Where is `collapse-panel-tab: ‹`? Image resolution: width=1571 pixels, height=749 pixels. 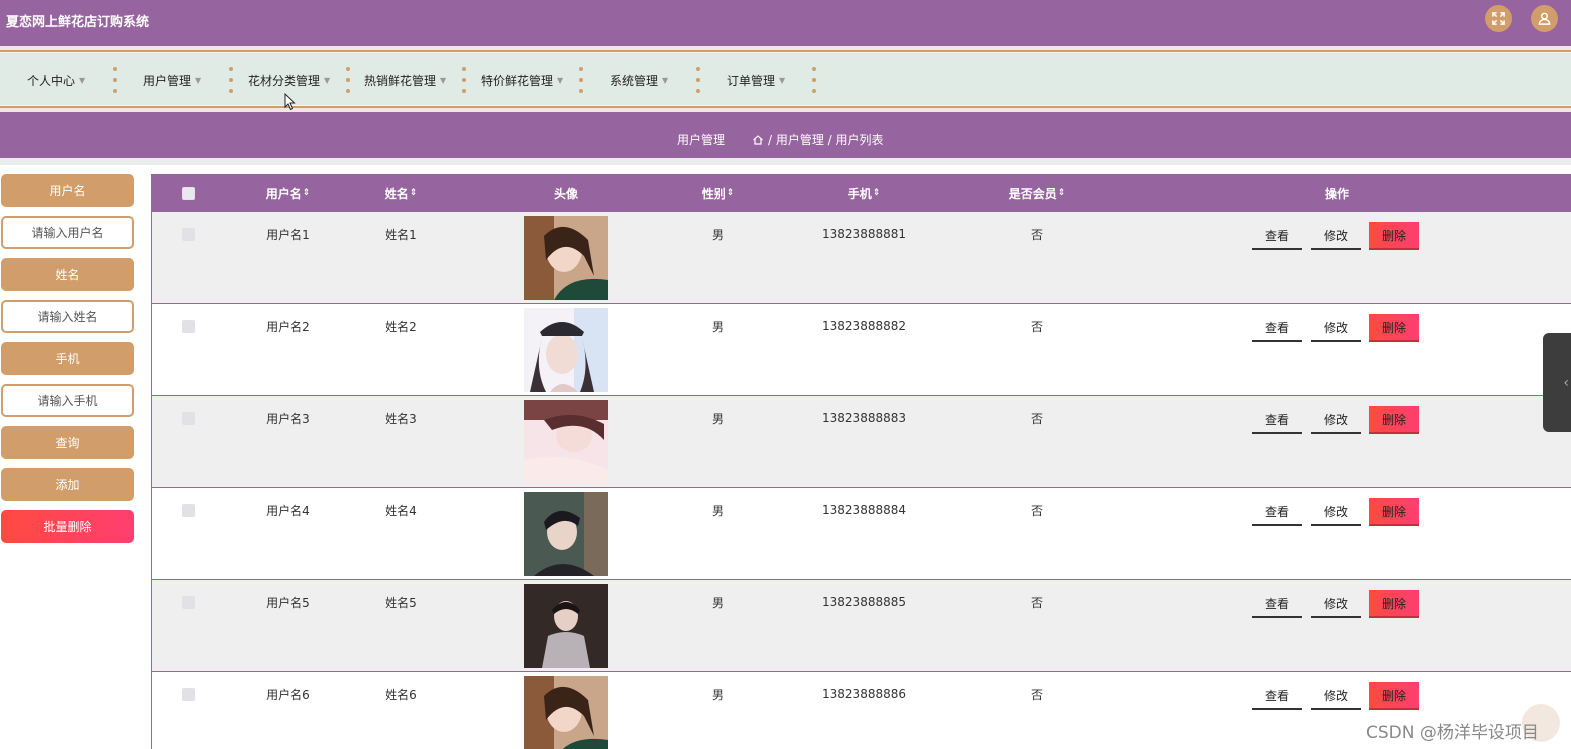
collapse-panel-tab: ‹ is located at coordinates (1557, 382).